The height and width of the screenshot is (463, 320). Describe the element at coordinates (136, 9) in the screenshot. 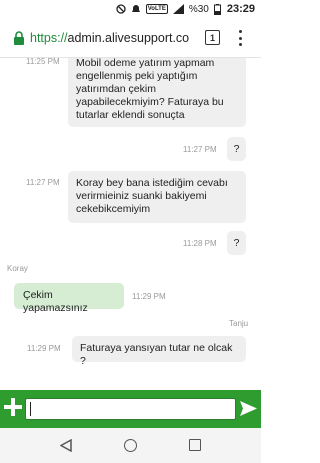

I see `alarm-icon` at that location.